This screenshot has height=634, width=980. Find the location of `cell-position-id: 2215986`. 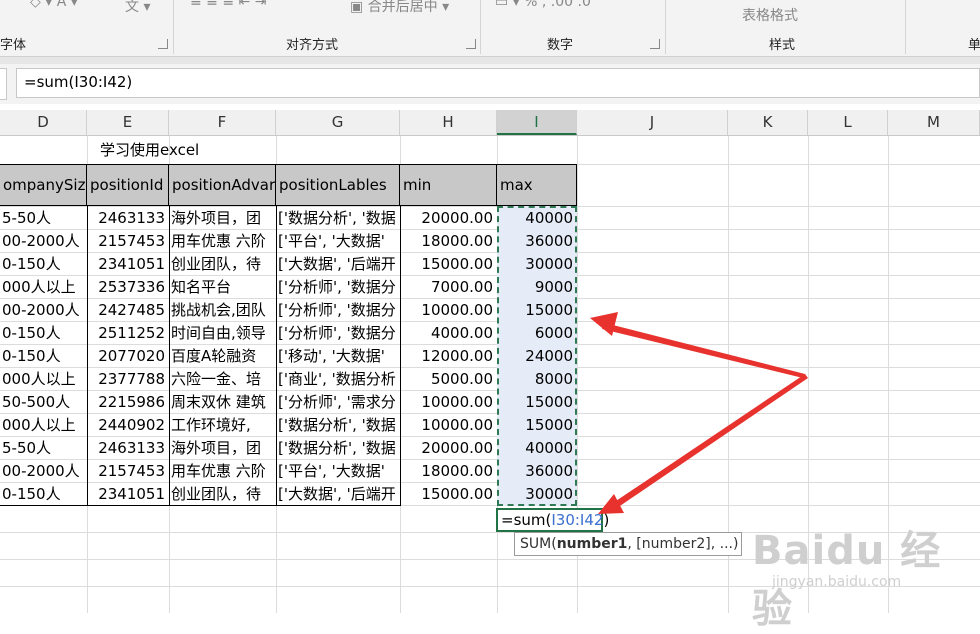

cell-position-id: 2215986 is located at coordinates (128, 402).